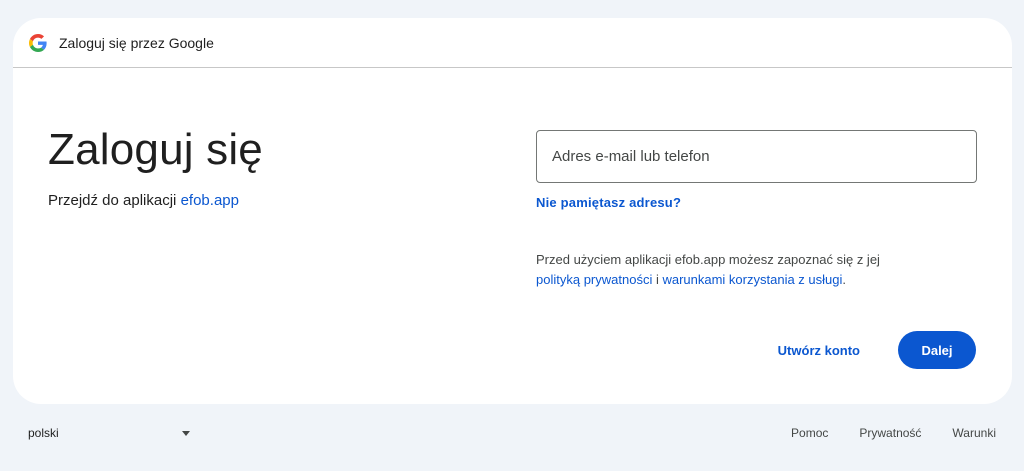  Describe the element at coordinates (752, 279) in the screenshot. I see `terms-link: warunkami korzystania z usługi` at that location.